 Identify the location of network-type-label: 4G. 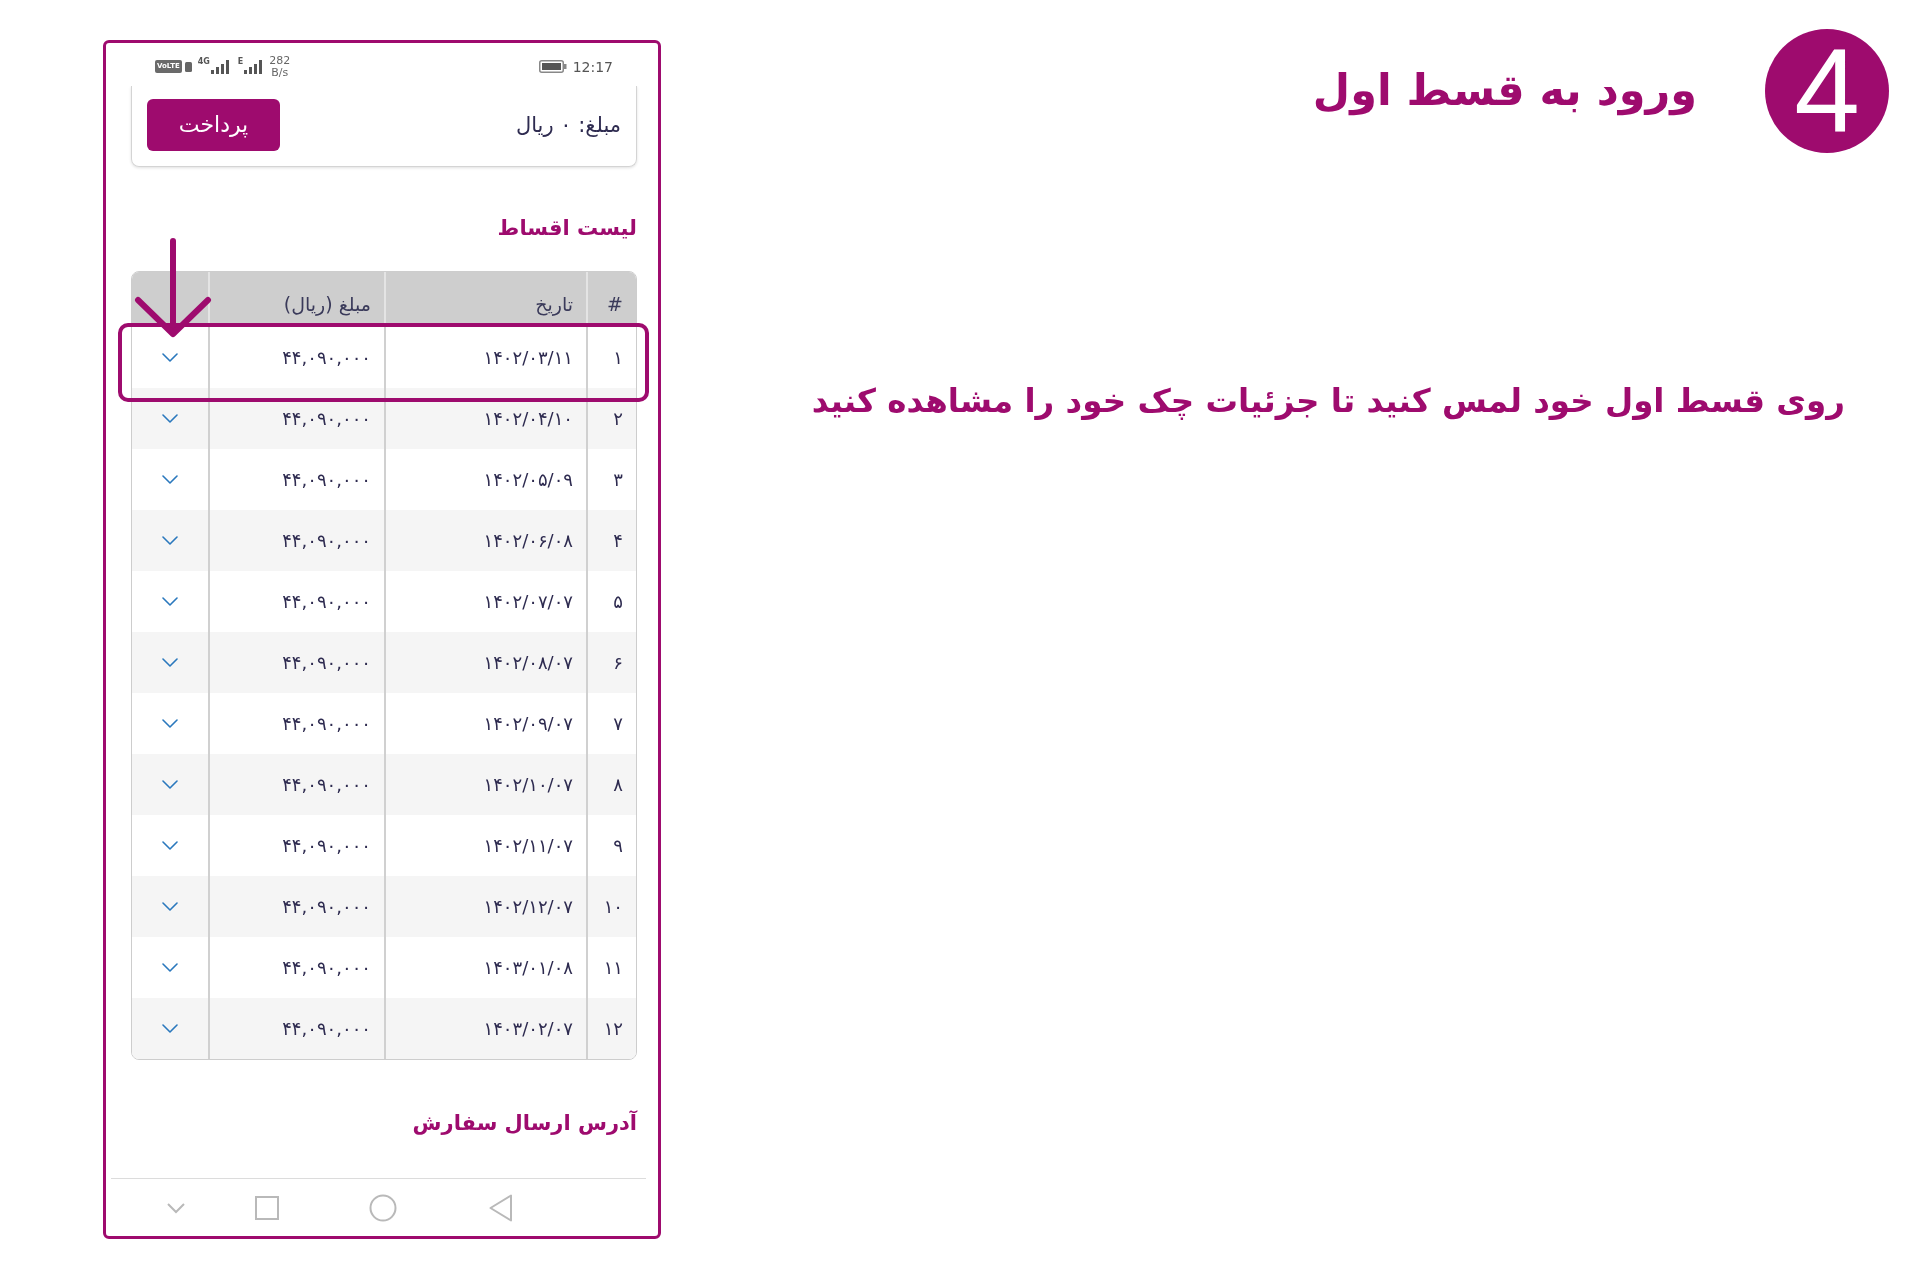
(203, 61).